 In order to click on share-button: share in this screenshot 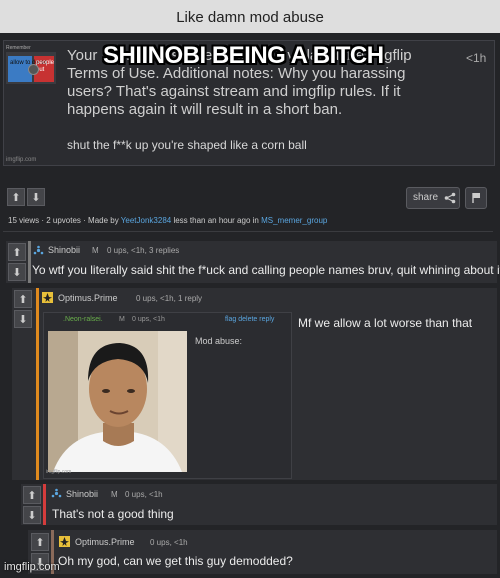, I will do `click(433, 198)`.